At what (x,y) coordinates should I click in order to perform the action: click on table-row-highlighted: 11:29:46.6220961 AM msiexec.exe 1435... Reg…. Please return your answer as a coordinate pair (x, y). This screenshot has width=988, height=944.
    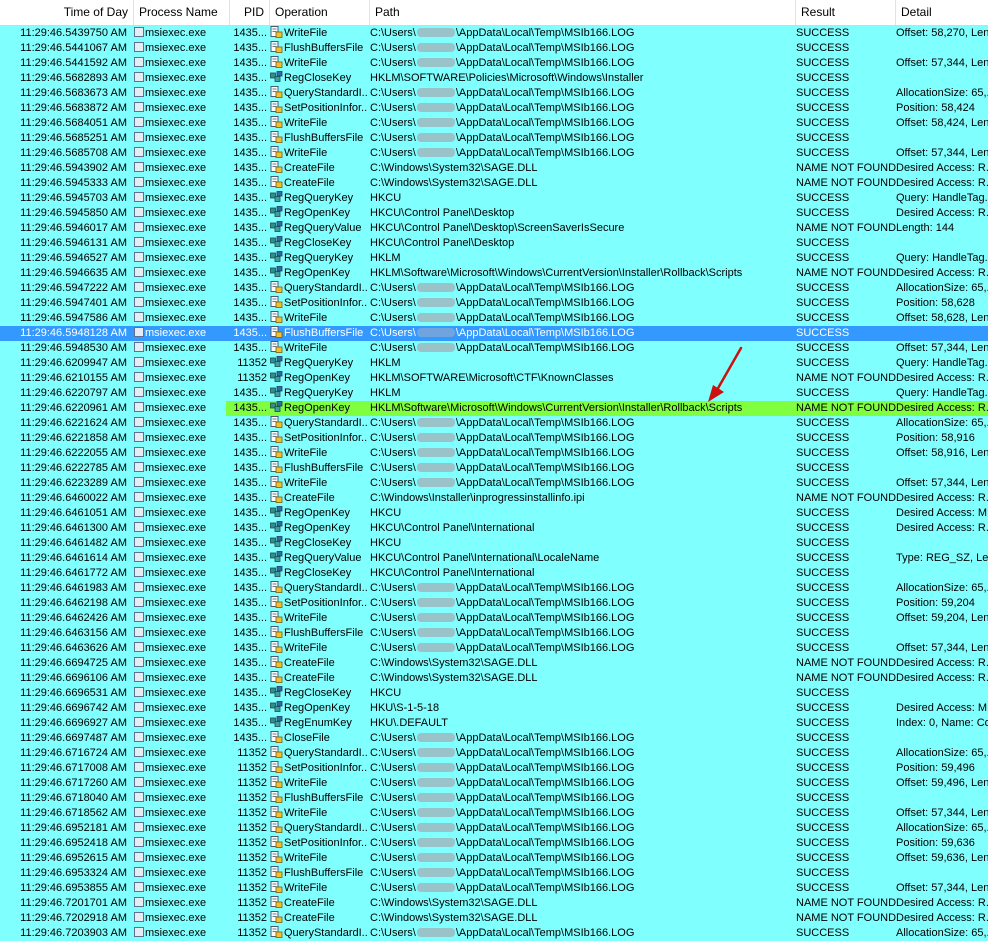
    Looking at the image, I should click on (494, 408).